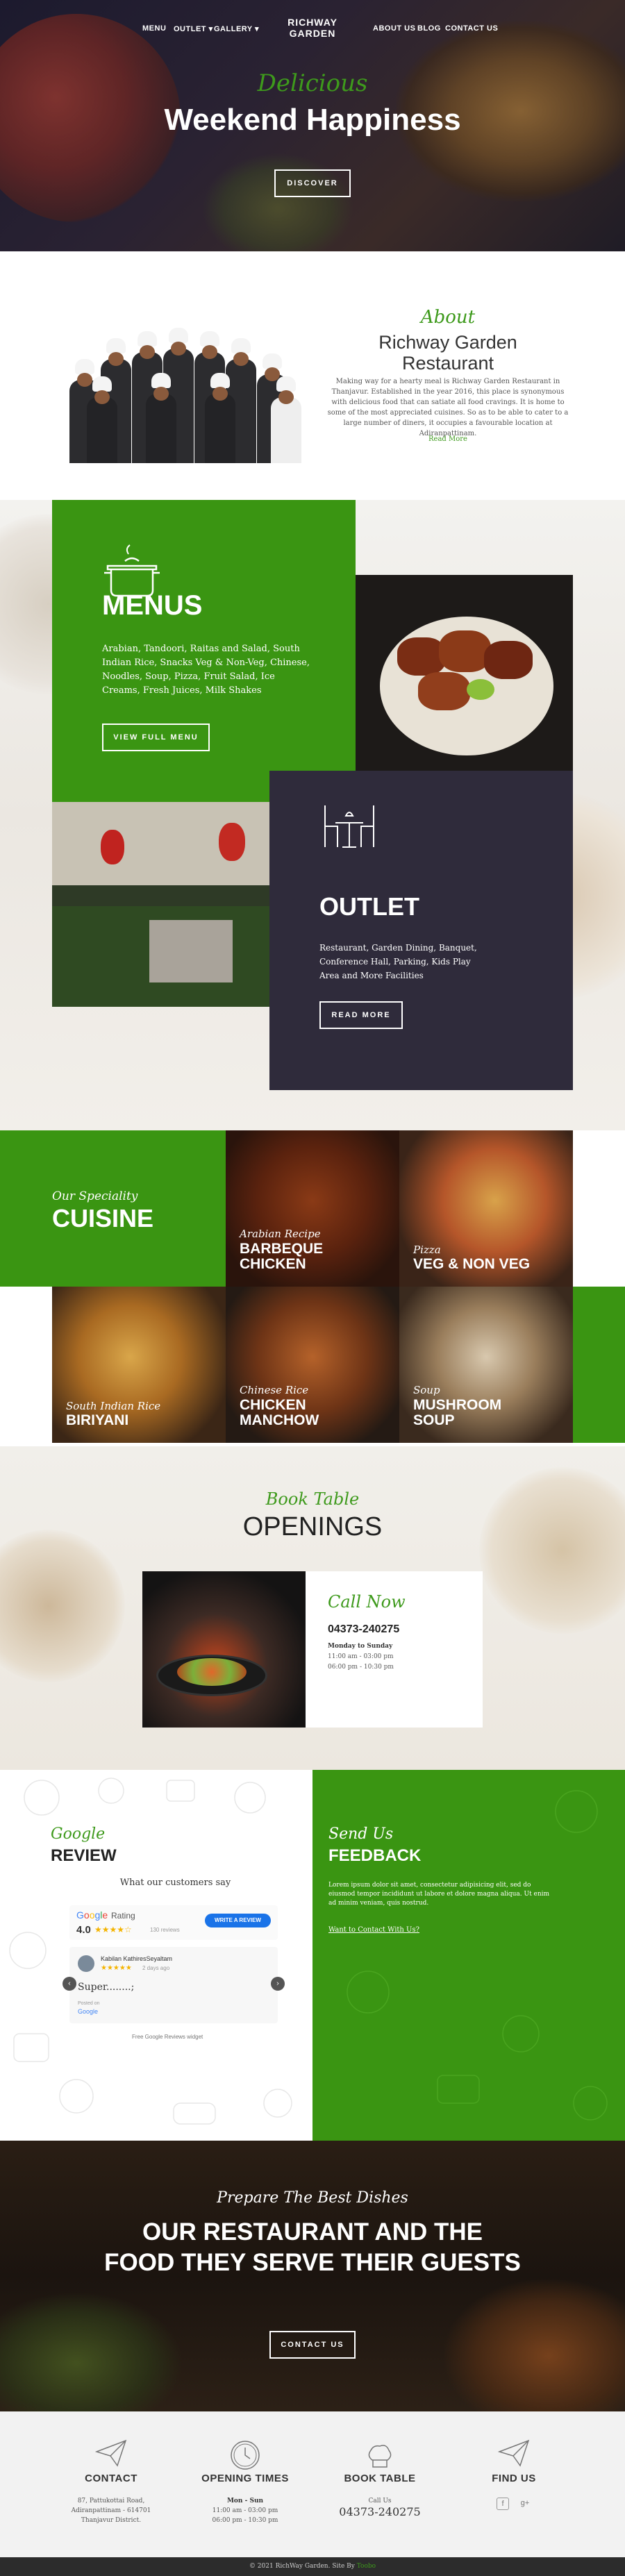 The image size is (625, 2576). I want to click on menus-title: MENUS, so click(152, 605).